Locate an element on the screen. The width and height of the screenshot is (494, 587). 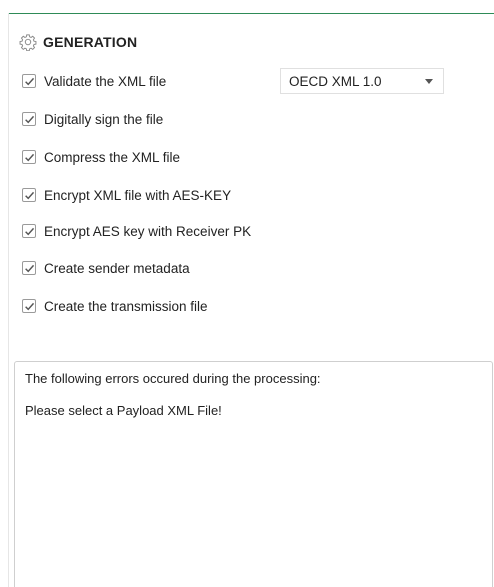
option-digitally-sign: Digitally sign the file is located at coordinates (92, 119).